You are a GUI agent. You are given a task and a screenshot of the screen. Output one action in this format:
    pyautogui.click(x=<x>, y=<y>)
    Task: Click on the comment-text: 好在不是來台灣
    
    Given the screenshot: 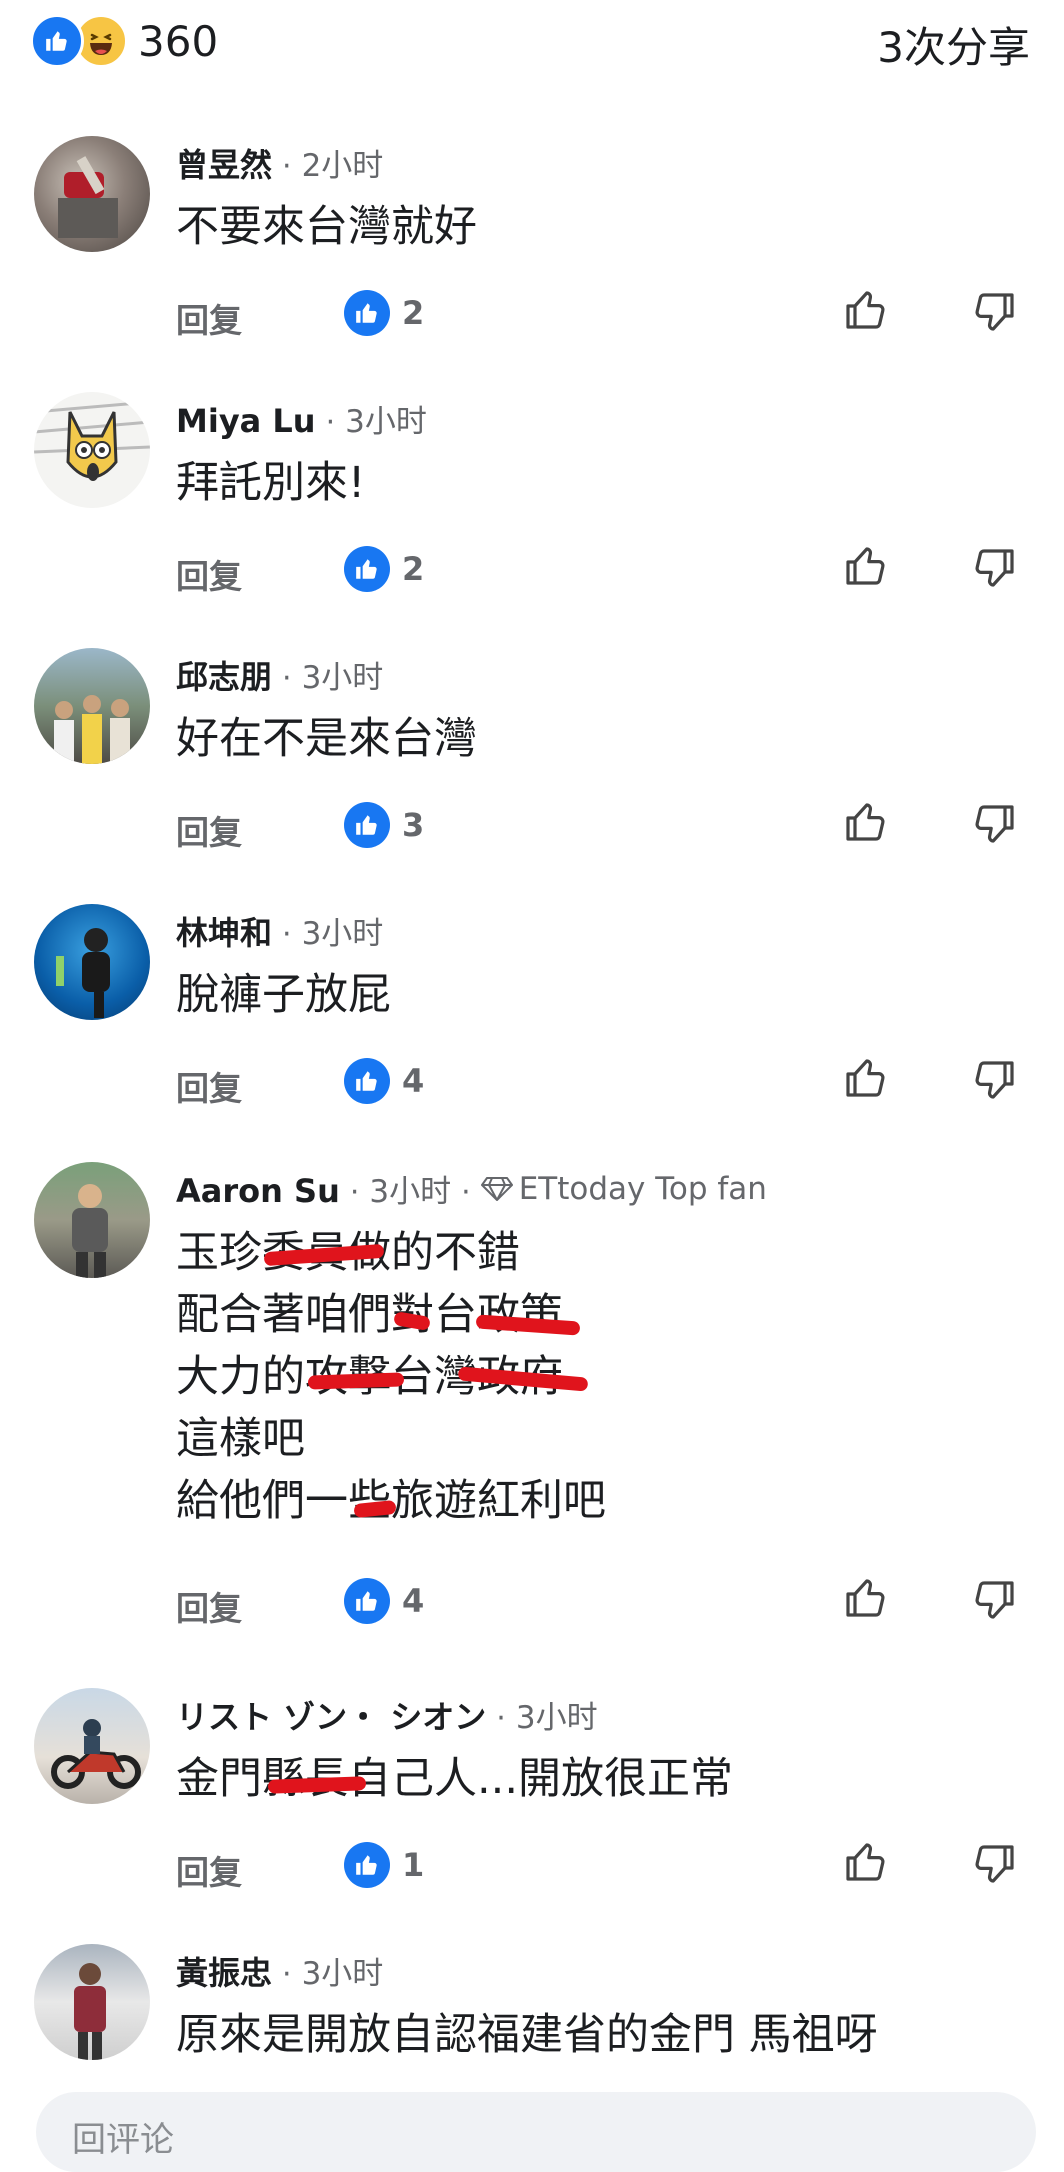 What is the action you would take?
    pyautogui.click(x=326, y=739)
    